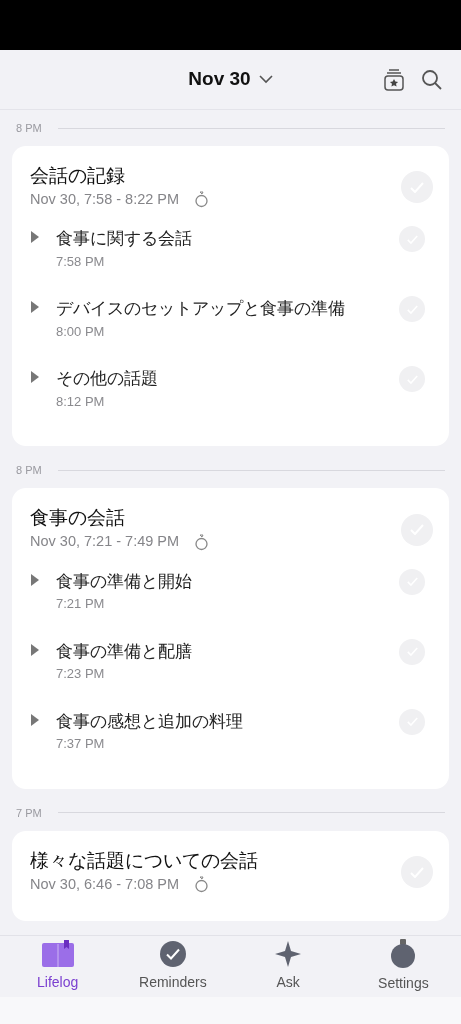 The width and height of the screenshot is (461, 1024). What do you see at coordinates (124, 239) in the screenshot?
I see `subentry-title: 食事に関する会話` at bounding box center [124, 239].